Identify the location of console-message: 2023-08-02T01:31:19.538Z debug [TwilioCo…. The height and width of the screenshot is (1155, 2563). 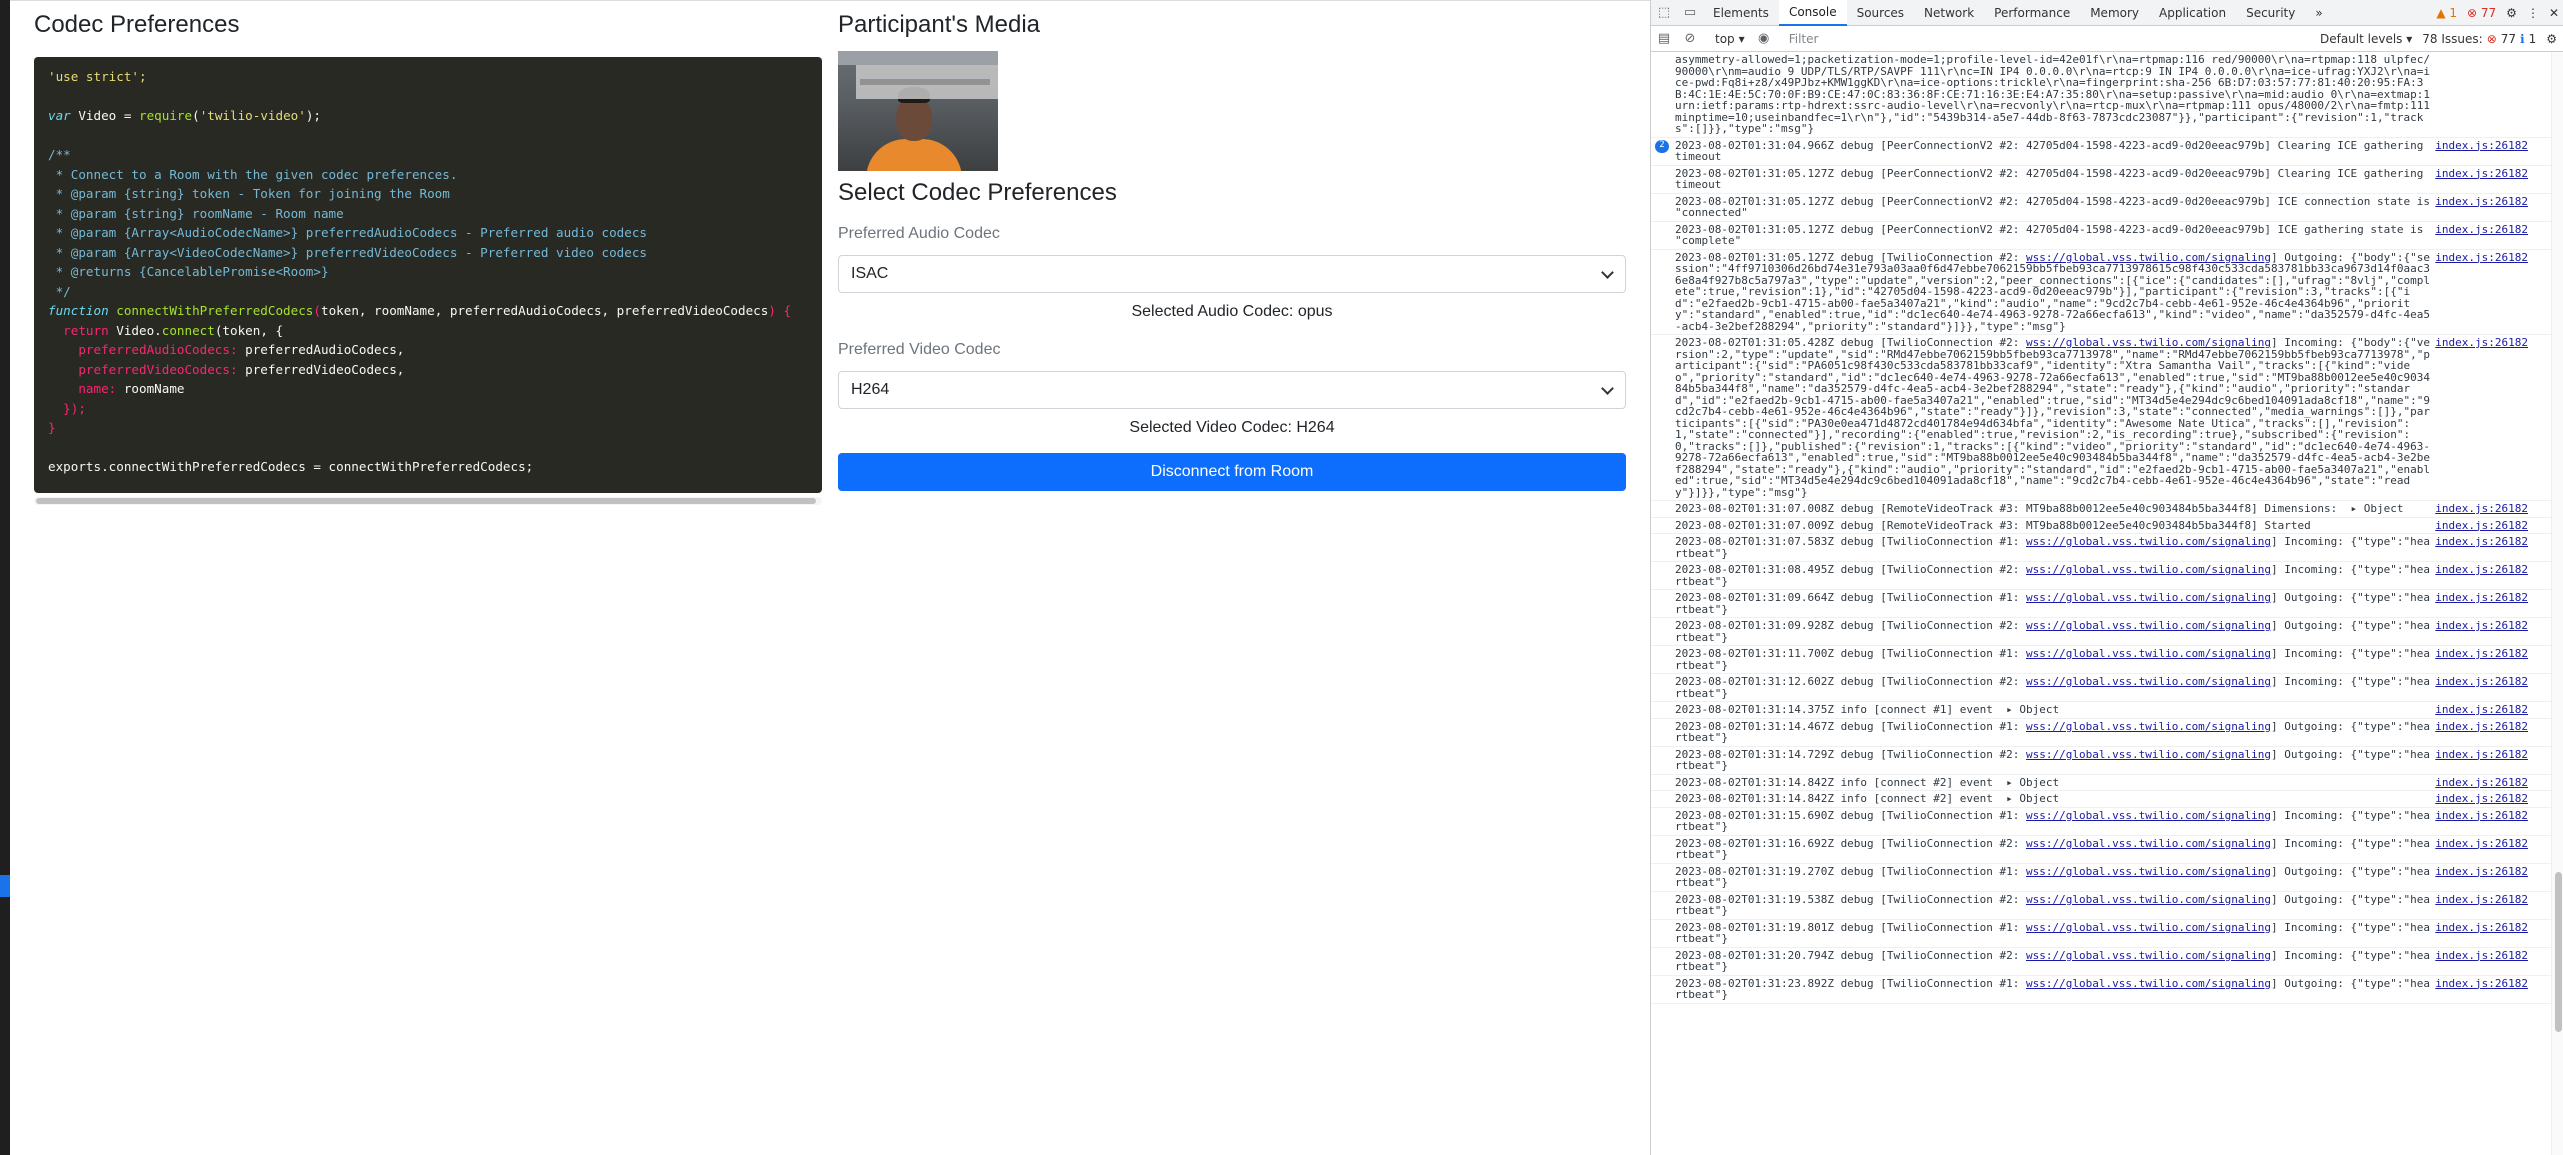
(2107, 906).